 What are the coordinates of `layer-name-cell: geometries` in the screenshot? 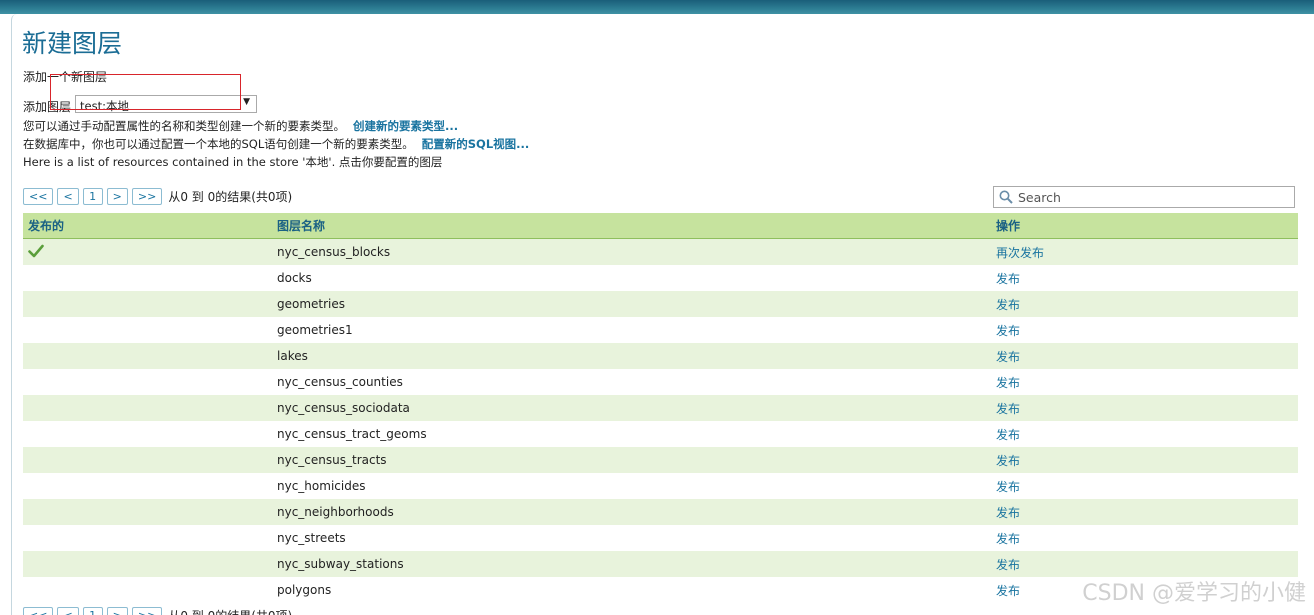 It's located at (311, 304).